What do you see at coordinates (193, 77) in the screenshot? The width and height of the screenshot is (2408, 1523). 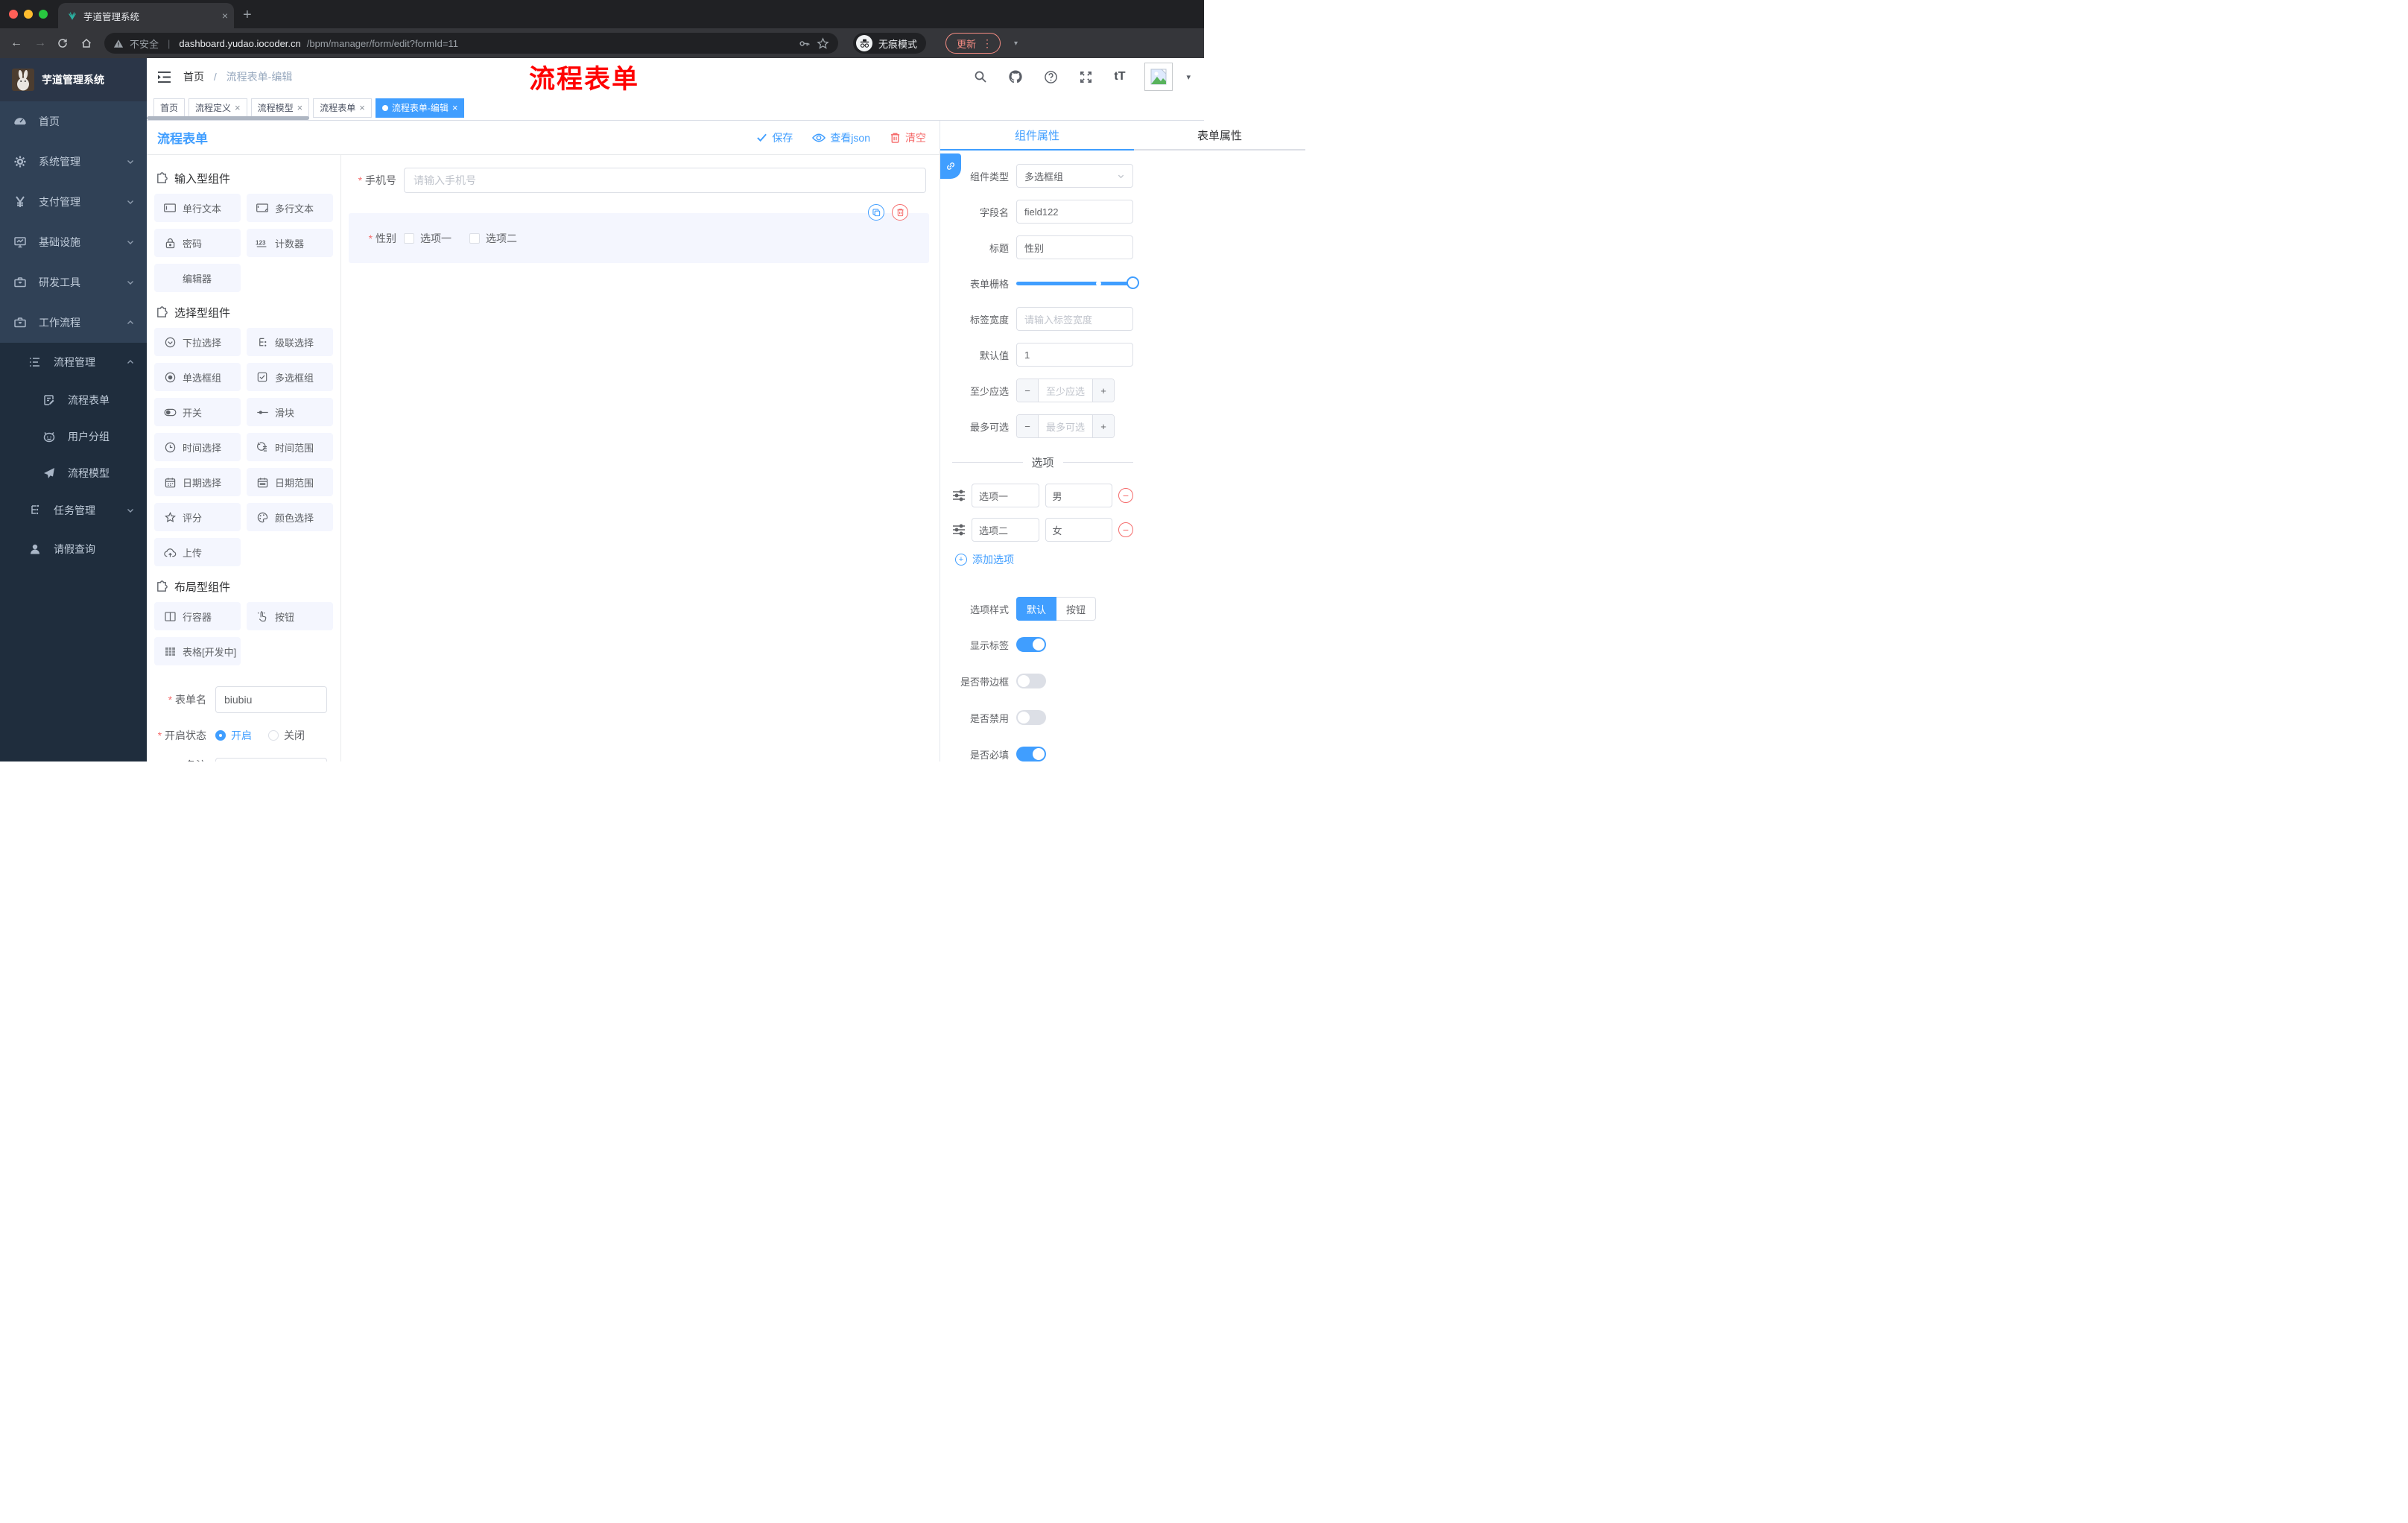 I see `breadcrumb-home: 首页` at bounding box center [193, 77].